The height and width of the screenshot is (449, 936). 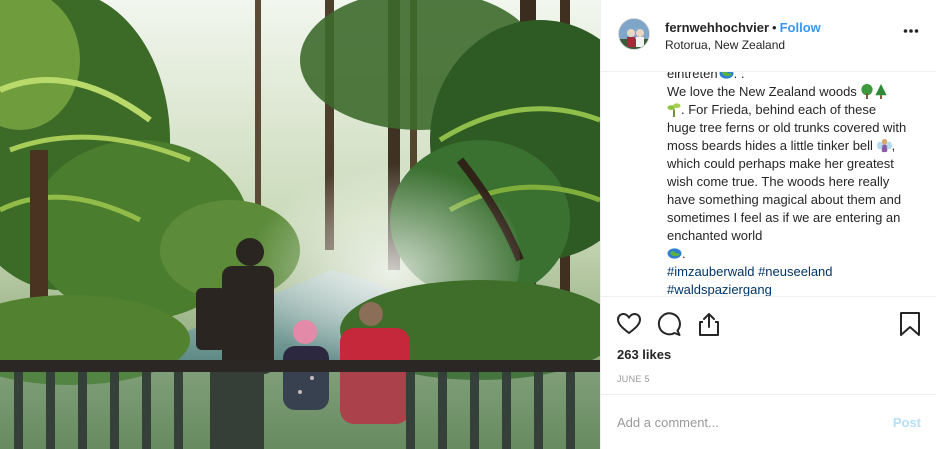 What do you see at coordinates (795, 271) in the screenshot?
I see `hashtag-link: #neuseeland` at bounding box center [795, 271].